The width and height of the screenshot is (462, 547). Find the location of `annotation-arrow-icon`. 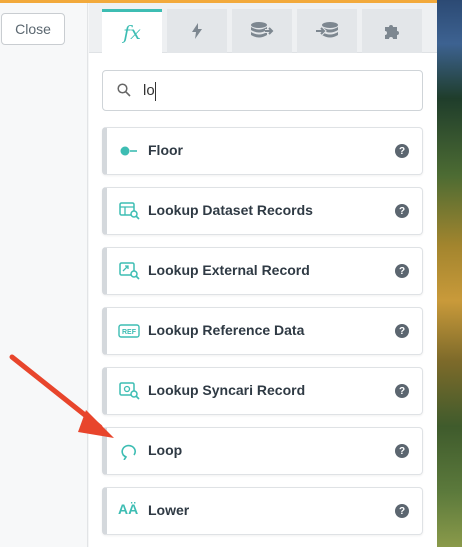

annotation-arrow-icon is located at coordinates (61, 396).